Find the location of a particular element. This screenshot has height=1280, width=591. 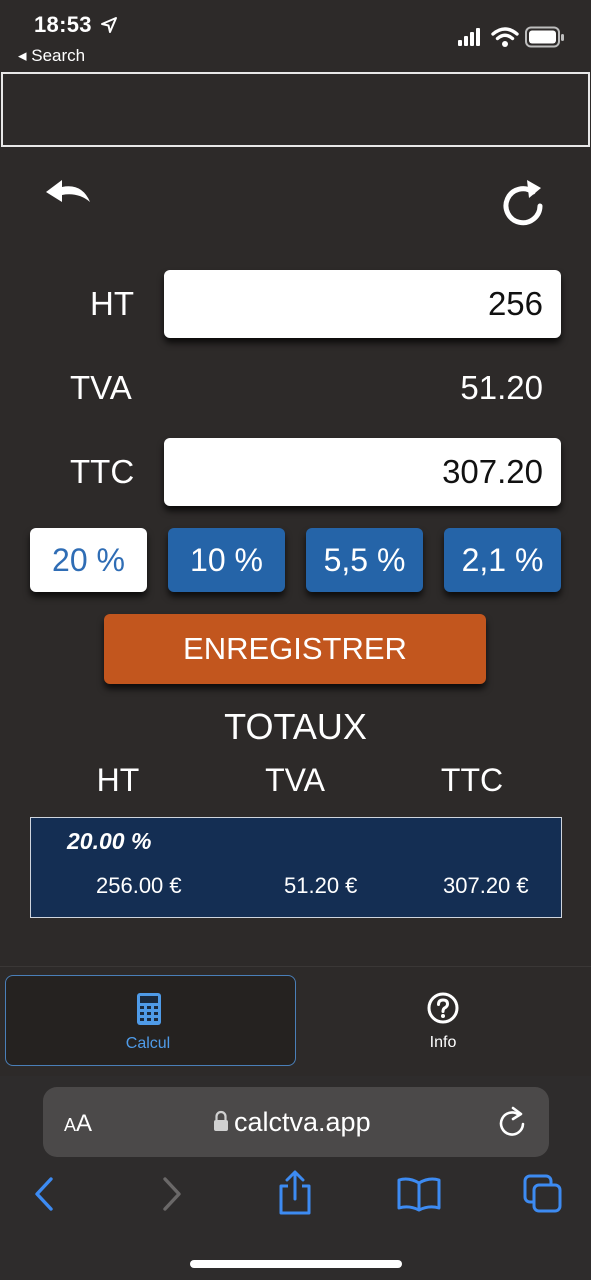

back-chevron-icon is located at coordinates (44, 1194).